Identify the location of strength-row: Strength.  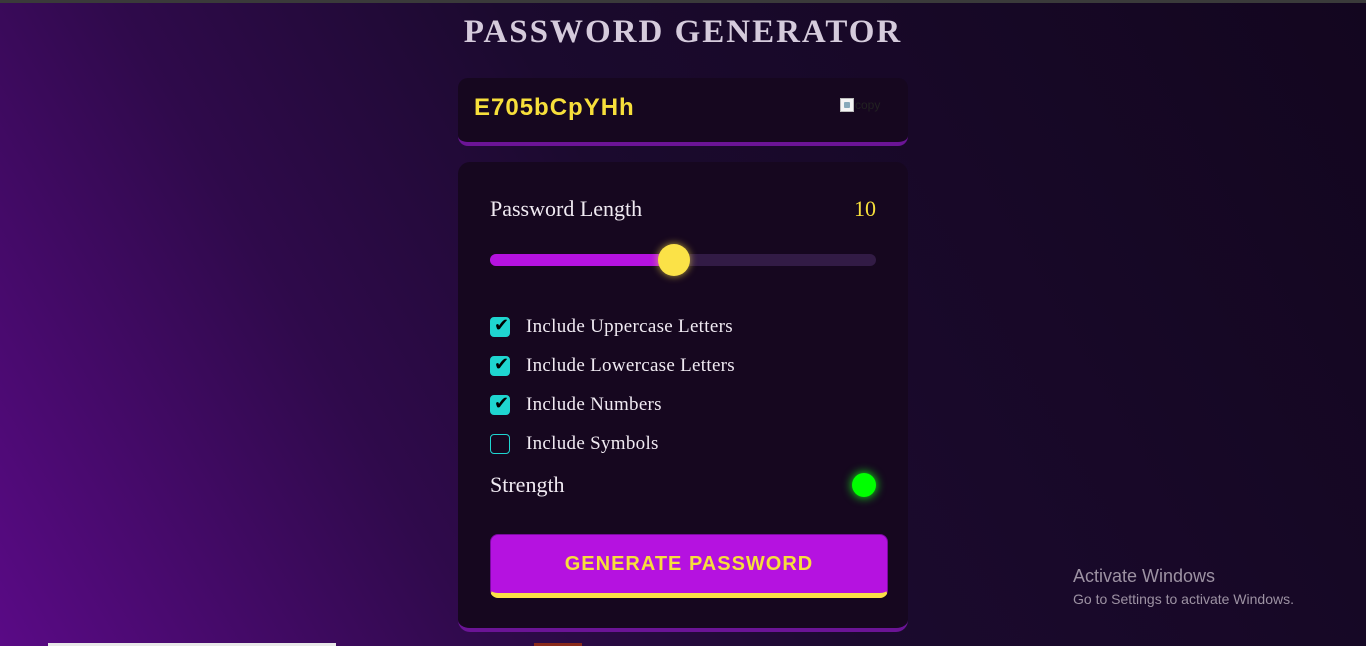
(683, 485).